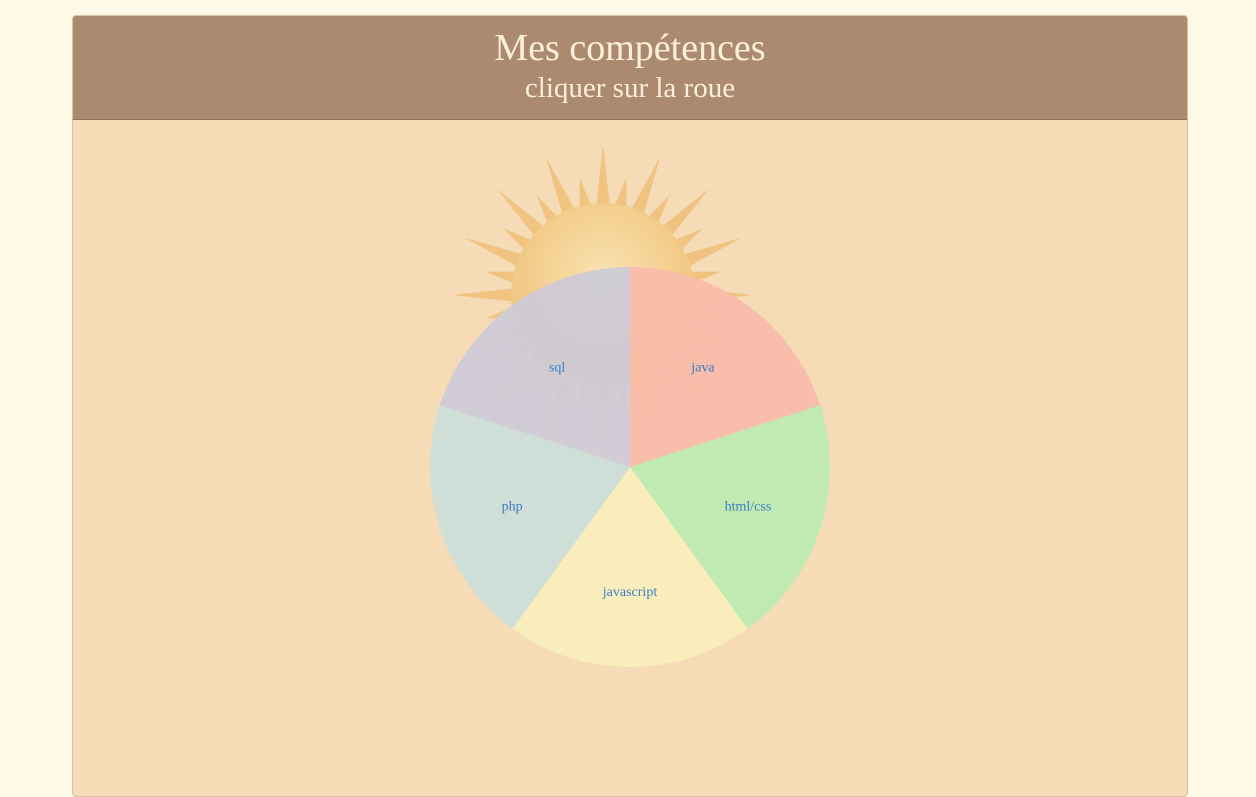 This screenshot has height=797, width=1256. What do you see at coordinates (630, 88) in the screenshot?
I see `page-subtitle: cliquer sur la roue` at bounding box center [630, 88].